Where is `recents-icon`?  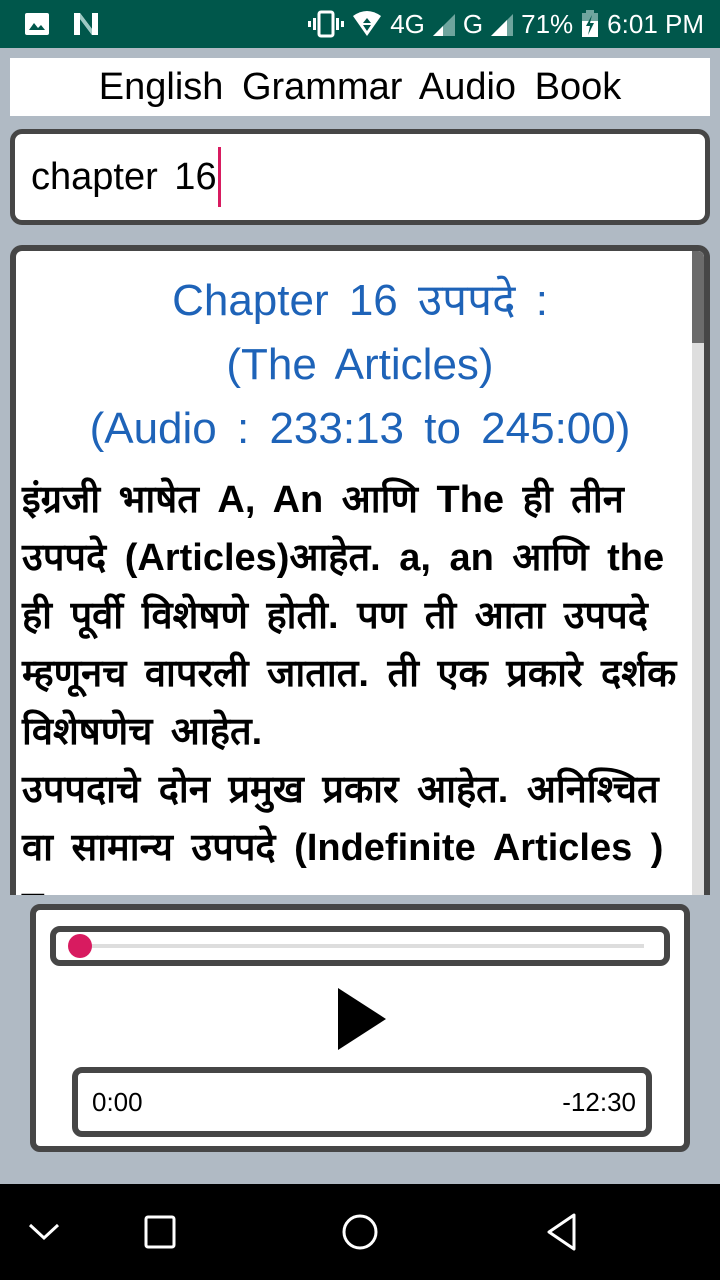
recents-icon is located at coordinates (160, 1232).